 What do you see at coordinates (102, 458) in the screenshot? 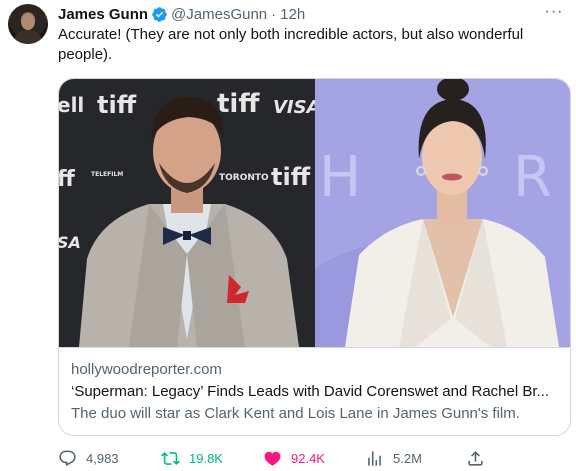
I see `reply-count: 4,983` at bounding box center [102, 458].